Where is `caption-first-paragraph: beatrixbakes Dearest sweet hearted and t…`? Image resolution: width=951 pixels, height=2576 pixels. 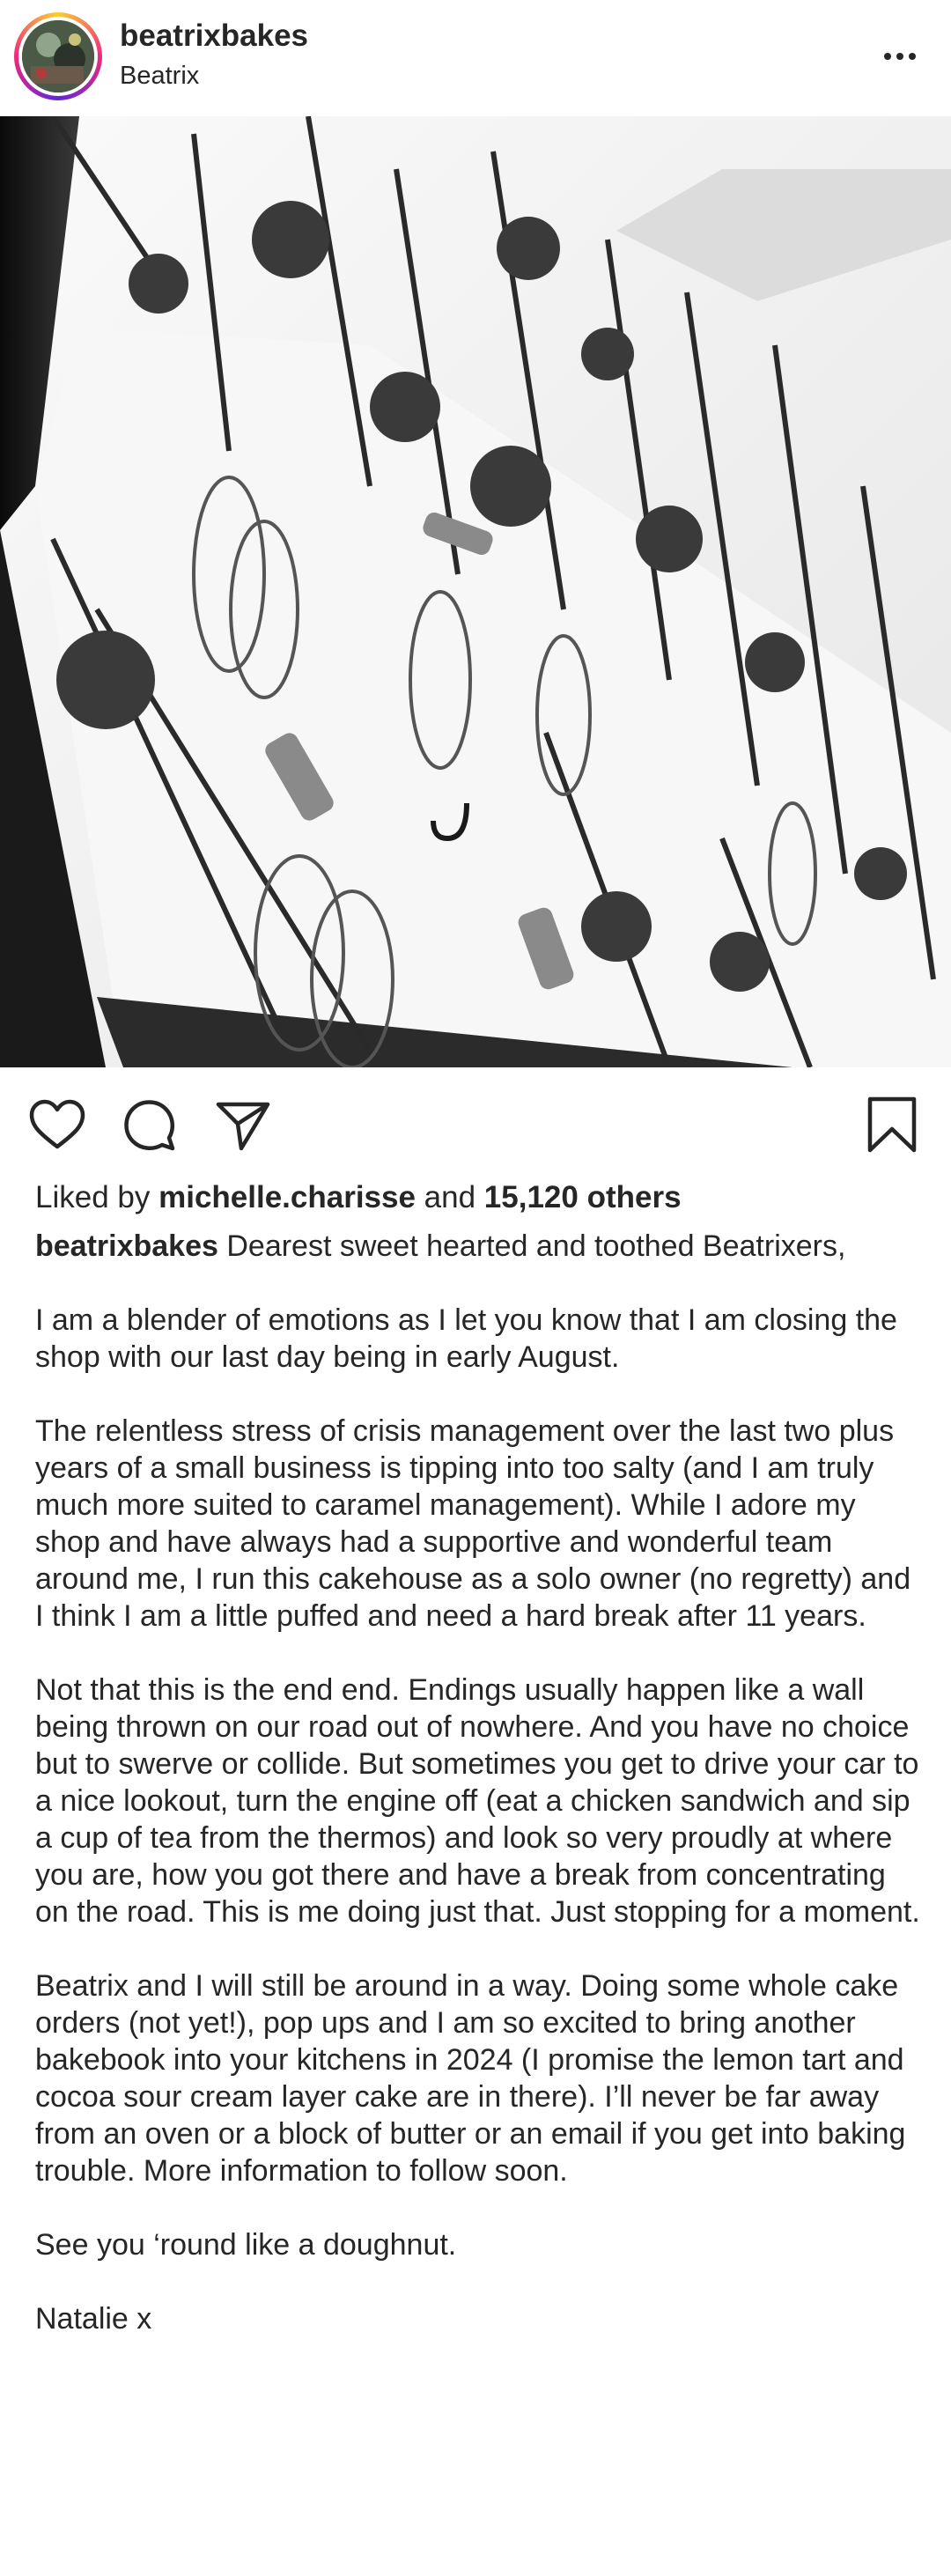
caption-first-paragraph: beatrixbakes Dearest sweet hearted and t… is located at coordinates (480, 1246).